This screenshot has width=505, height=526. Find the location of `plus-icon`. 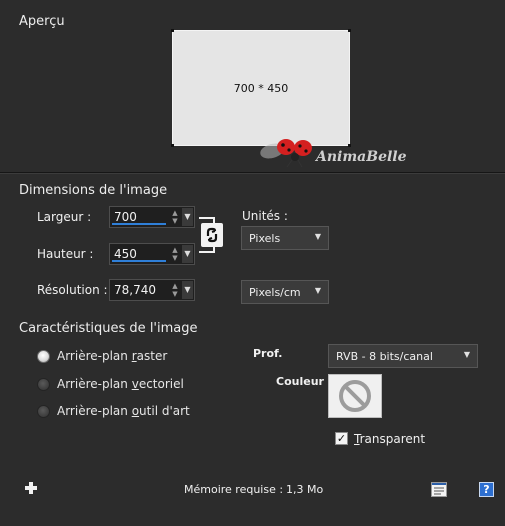

plus-icon is located at coordinates (31, 488).